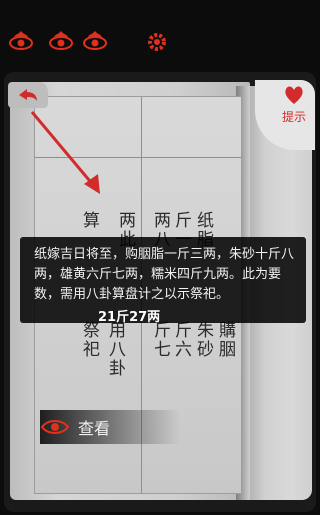 The width and height of the screenshot is (320, 515). I want to click on answer-text: 21斤27两, so click(129, 317).